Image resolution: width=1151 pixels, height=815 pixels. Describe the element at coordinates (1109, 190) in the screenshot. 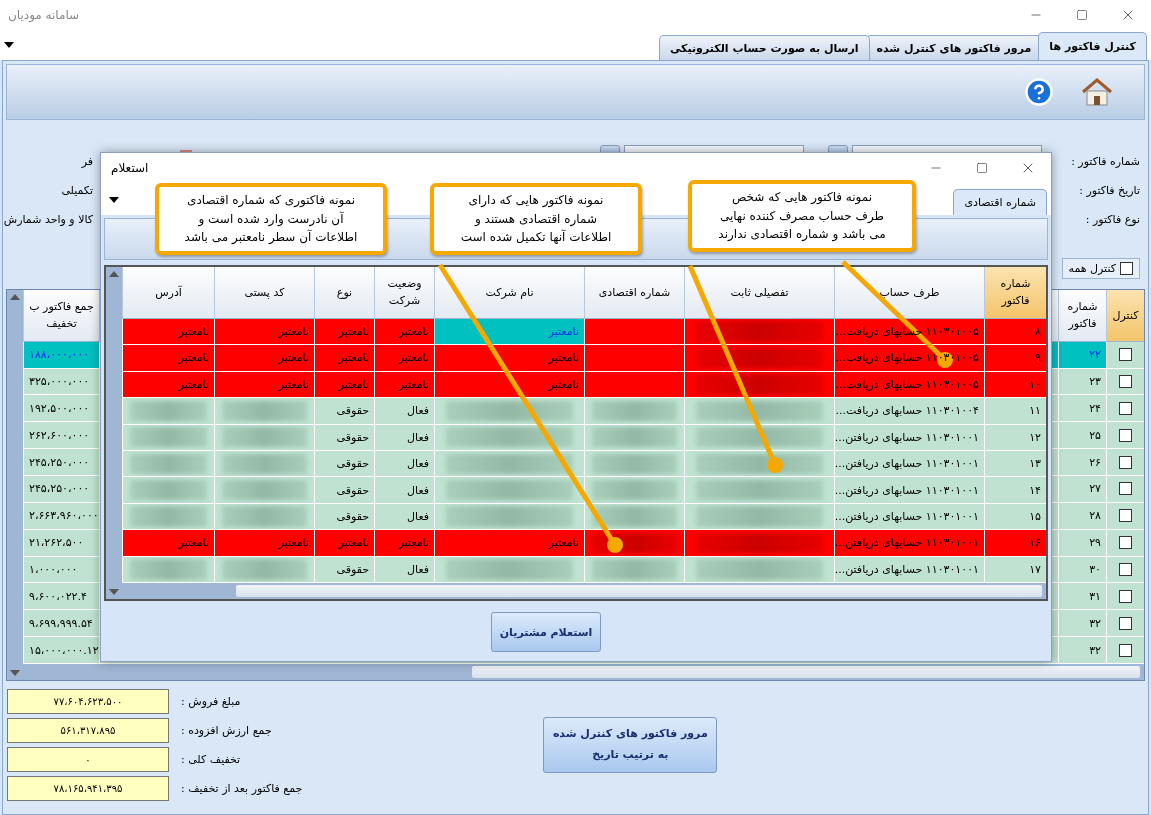

I see `field-label: تاریخ فاکتور :` at that location.